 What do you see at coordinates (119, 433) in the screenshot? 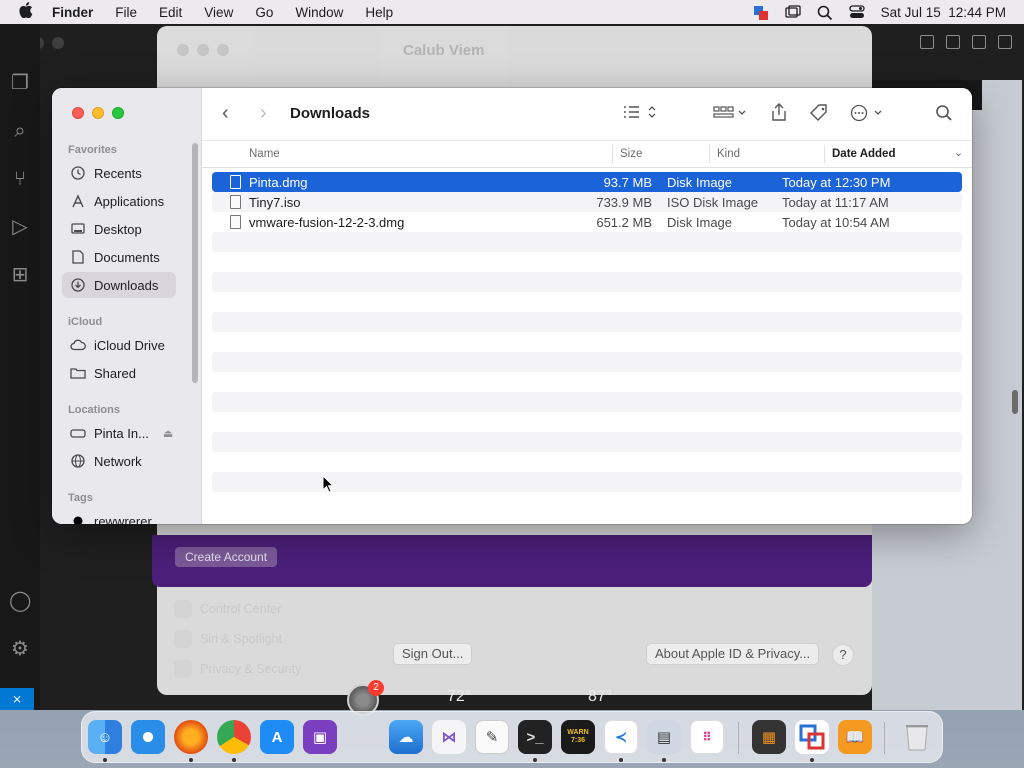
I see `sidebar-item-pinta-installer: Pinta In... ⏏` at bounding box center [119, 433].